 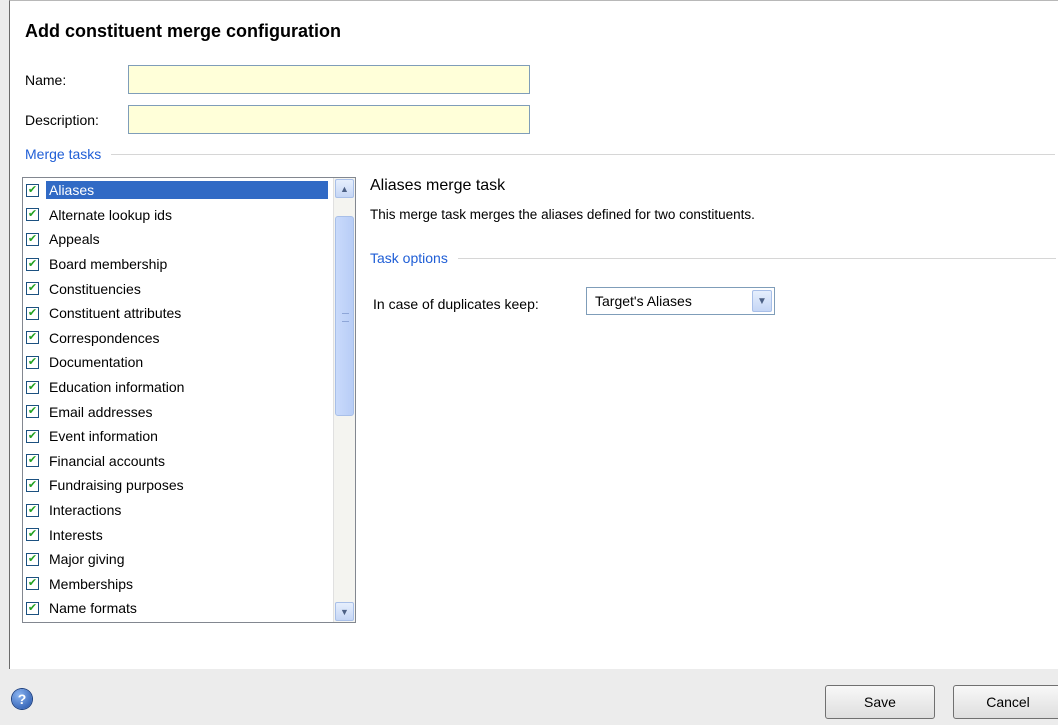 I want to click on merge-tasks-section: Merge tasks, so click(x=540, y=154).